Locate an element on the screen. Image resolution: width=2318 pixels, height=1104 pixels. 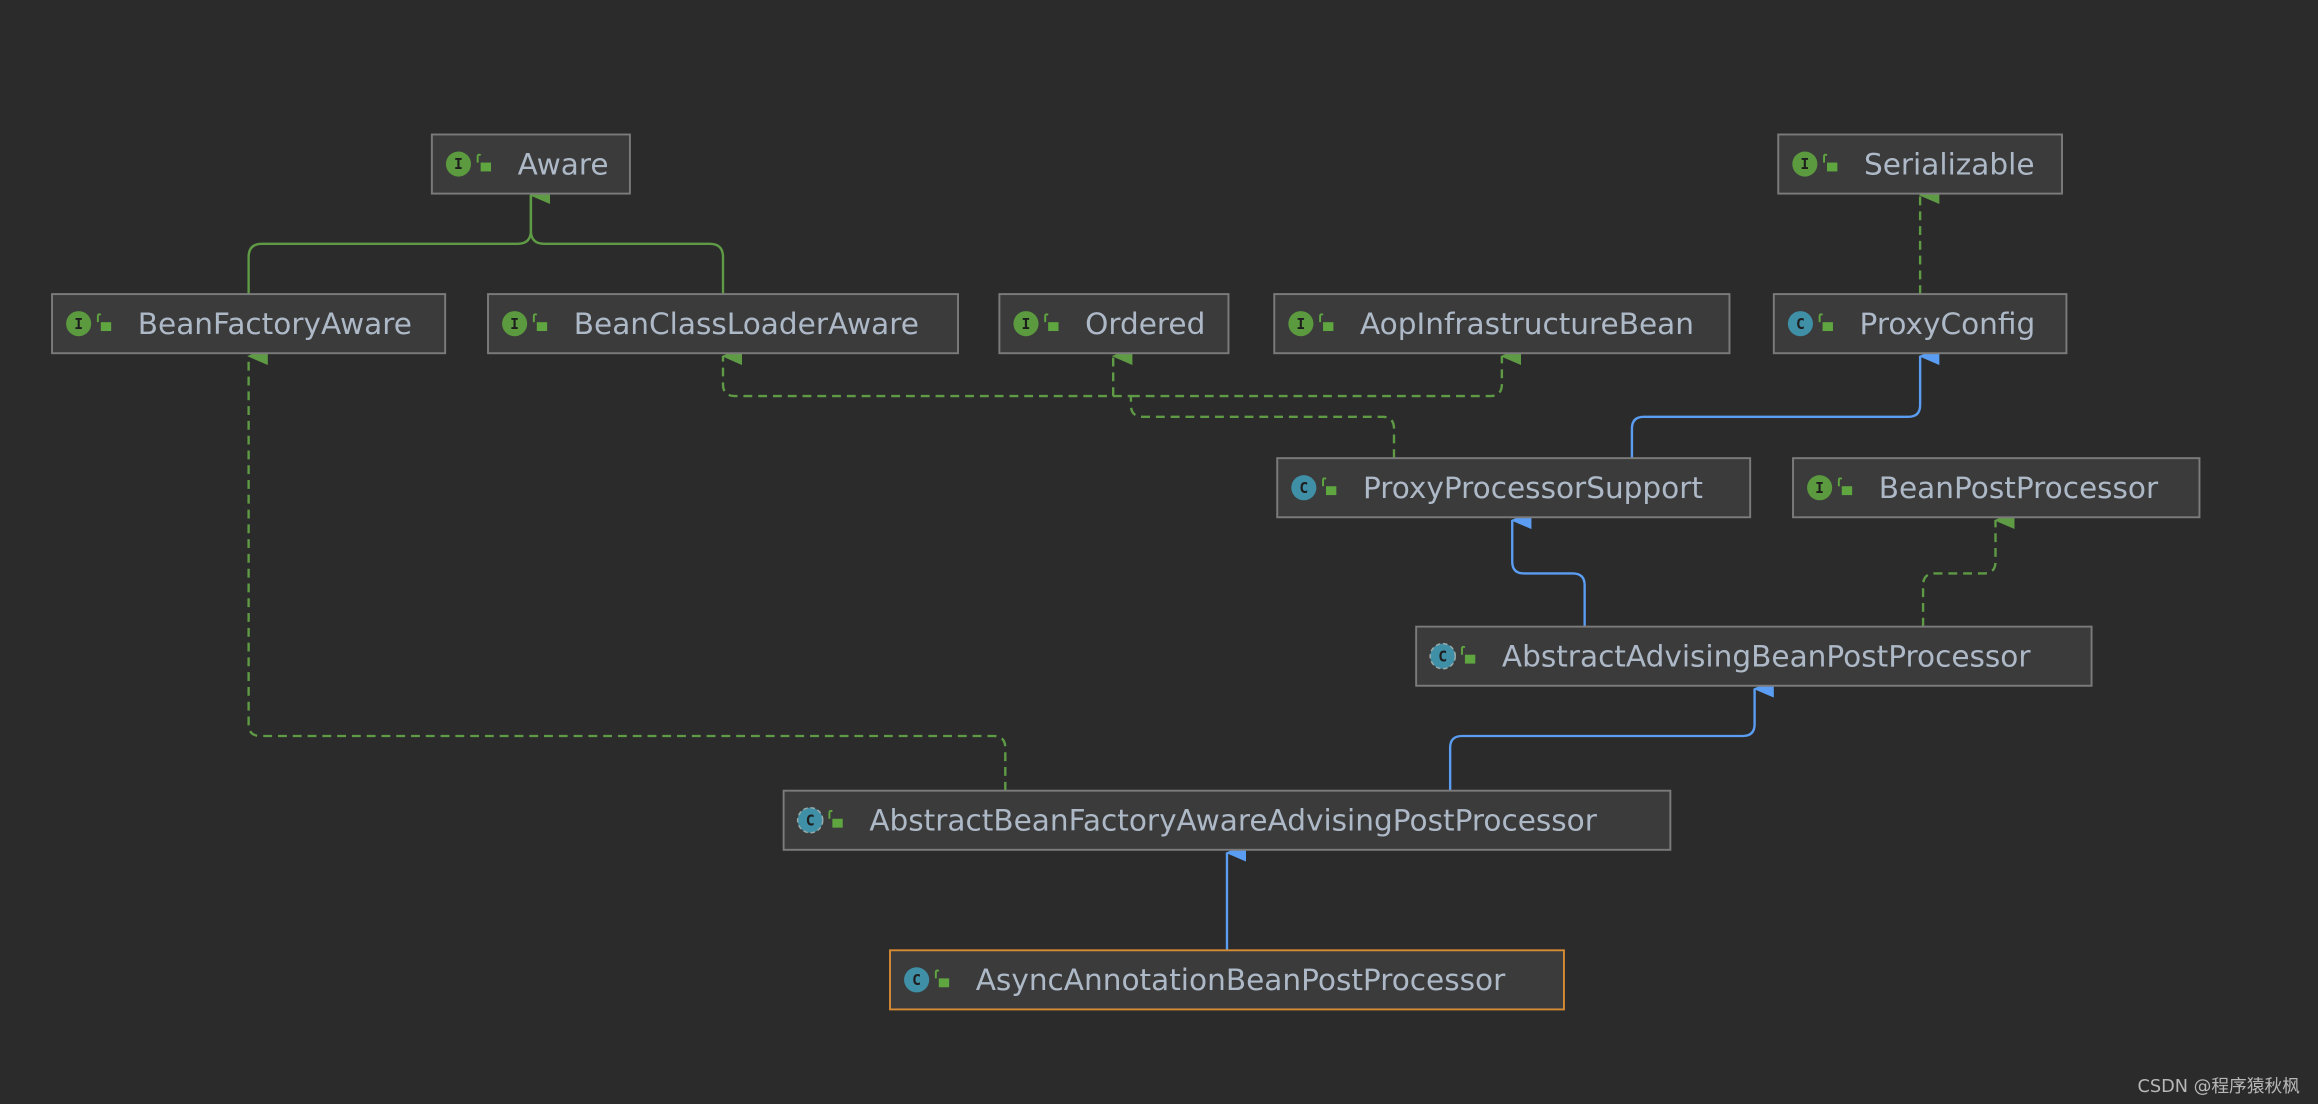
node-label: AsyncAnnotationBeanPostProcessor is located at coordinates (1241, 980).